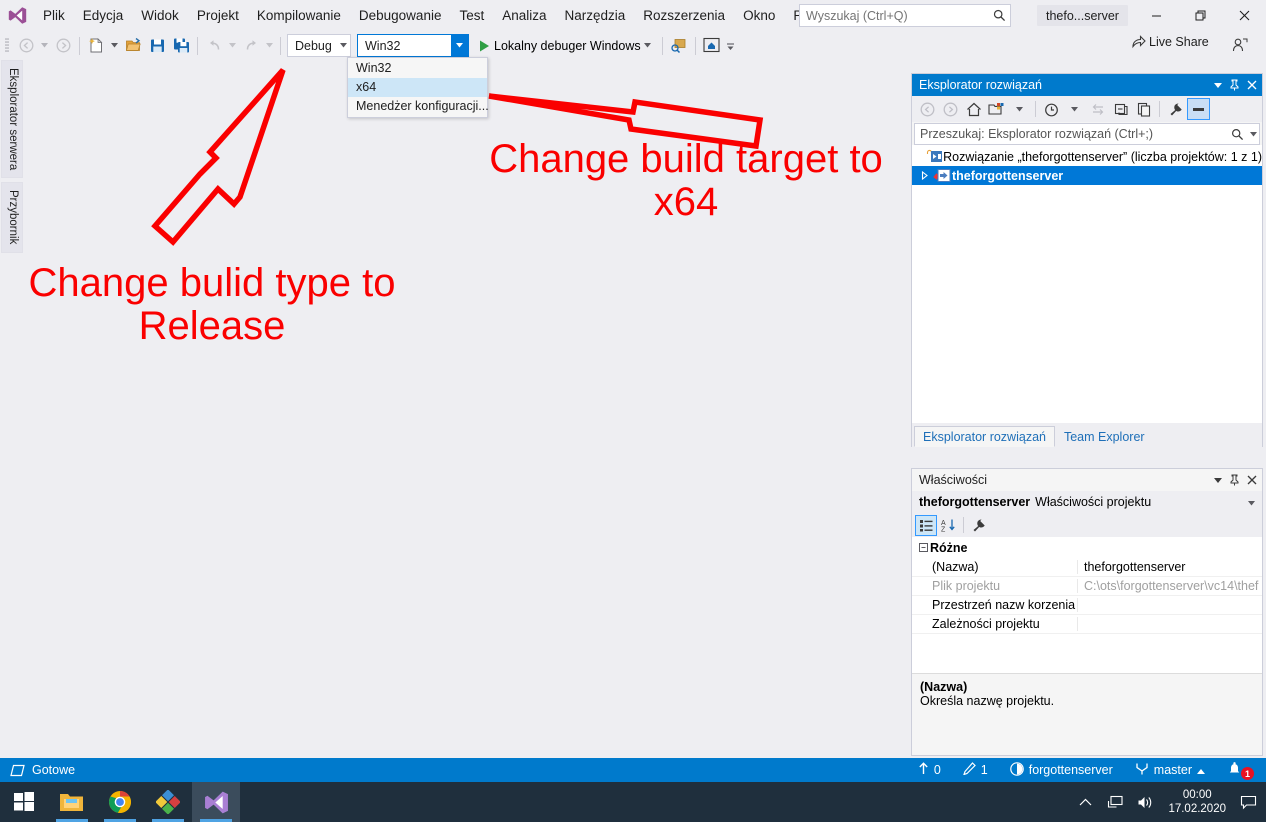 The height and width of the screenshot is (822, 1266). Describe the element at coordinates (471, 16) in the screenshot. I see `menu-test: Test` at that location.